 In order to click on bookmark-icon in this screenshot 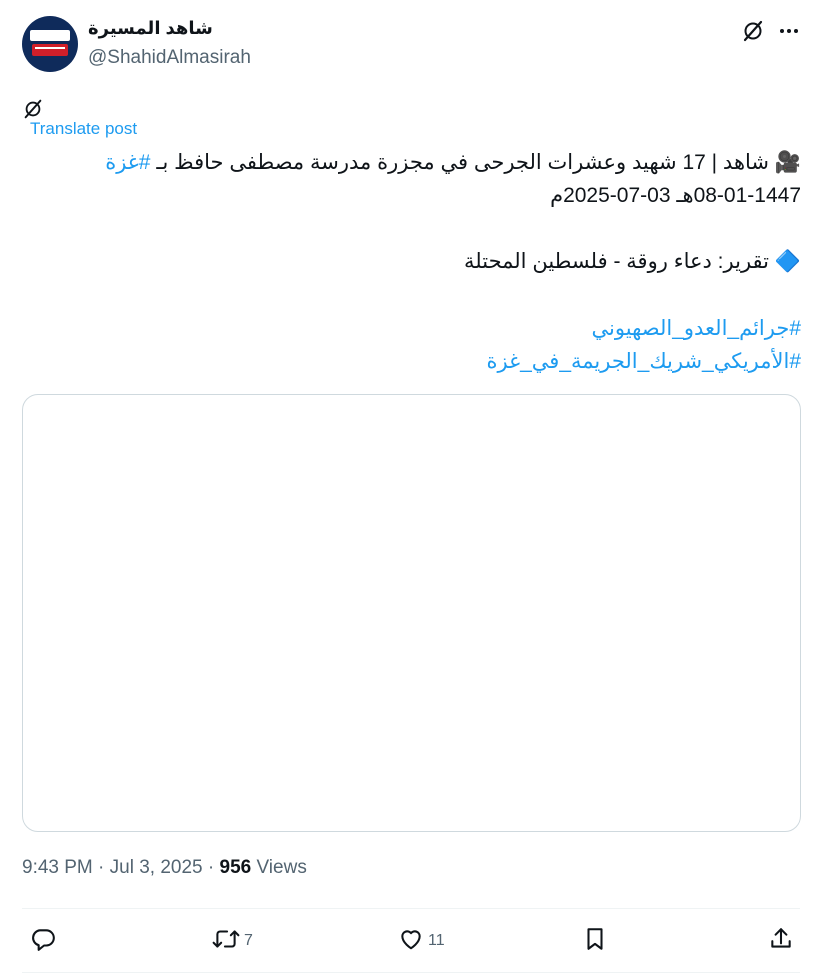, I will do `click(595, 941)`.